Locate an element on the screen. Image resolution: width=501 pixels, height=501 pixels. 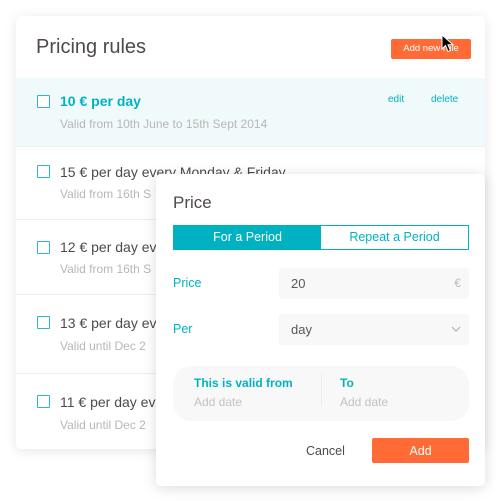
period-tabs: For a Period Repeat a Period is located at coordinates (321, 237).